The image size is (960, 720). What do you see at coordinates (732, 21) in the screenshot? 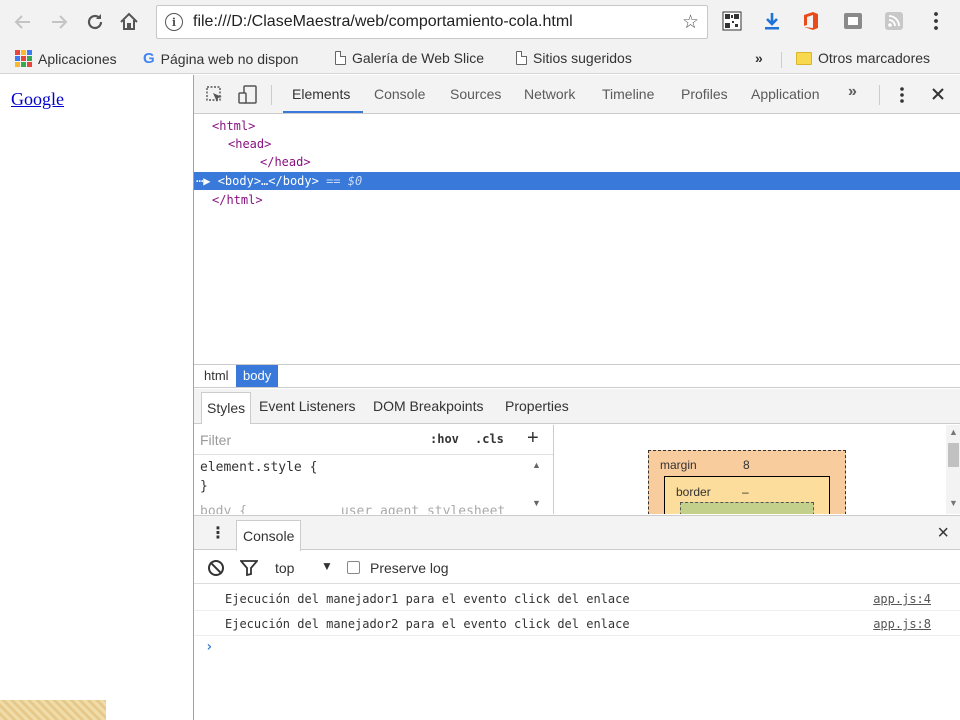
I see `qr-code-icon` at bounding box center [732, 21].